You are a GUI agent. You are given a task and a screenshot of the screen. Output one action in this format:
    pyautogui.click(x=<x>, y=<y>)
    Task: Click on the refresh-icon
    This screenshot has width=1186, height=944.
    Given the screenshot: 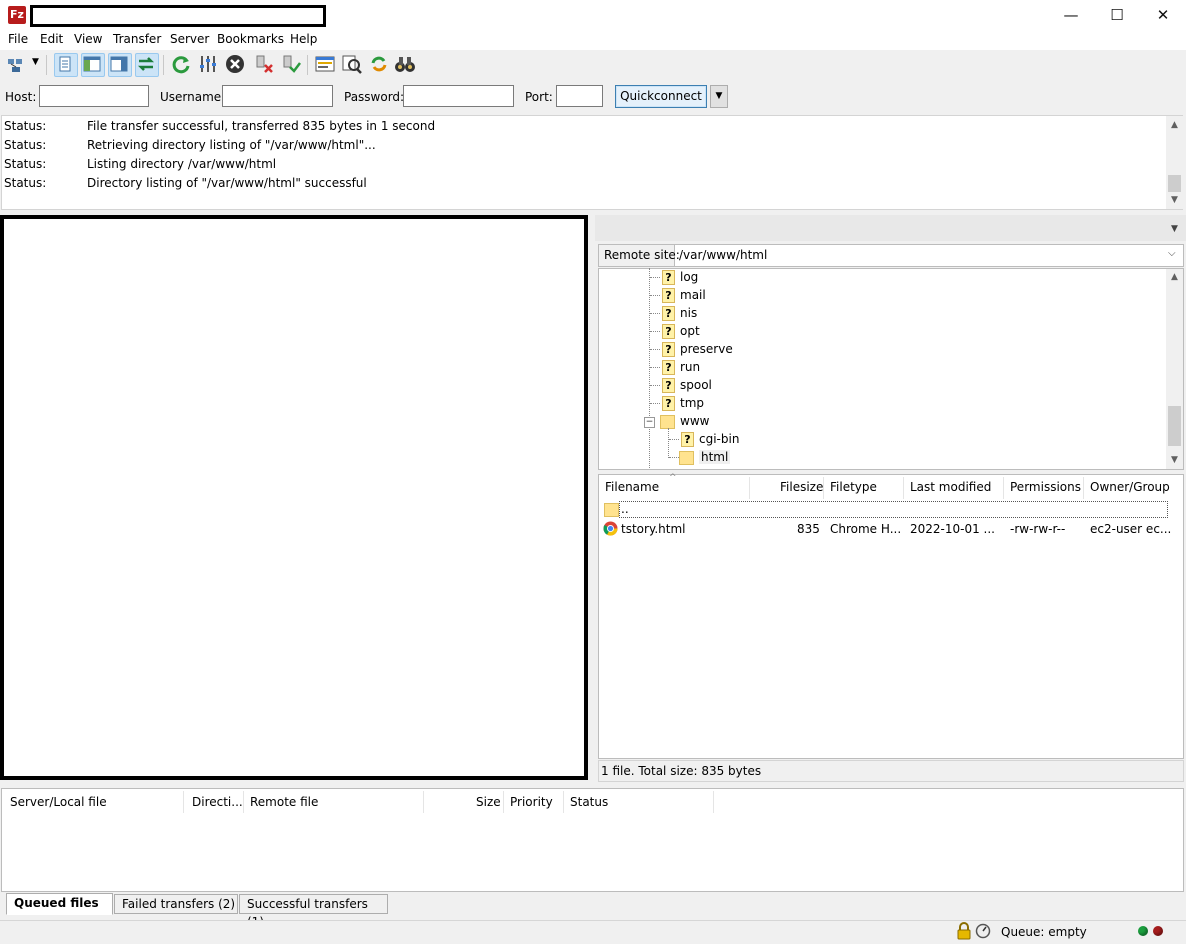 What is the action you would take?
    pyautogui.click(x=181, y=64)
    